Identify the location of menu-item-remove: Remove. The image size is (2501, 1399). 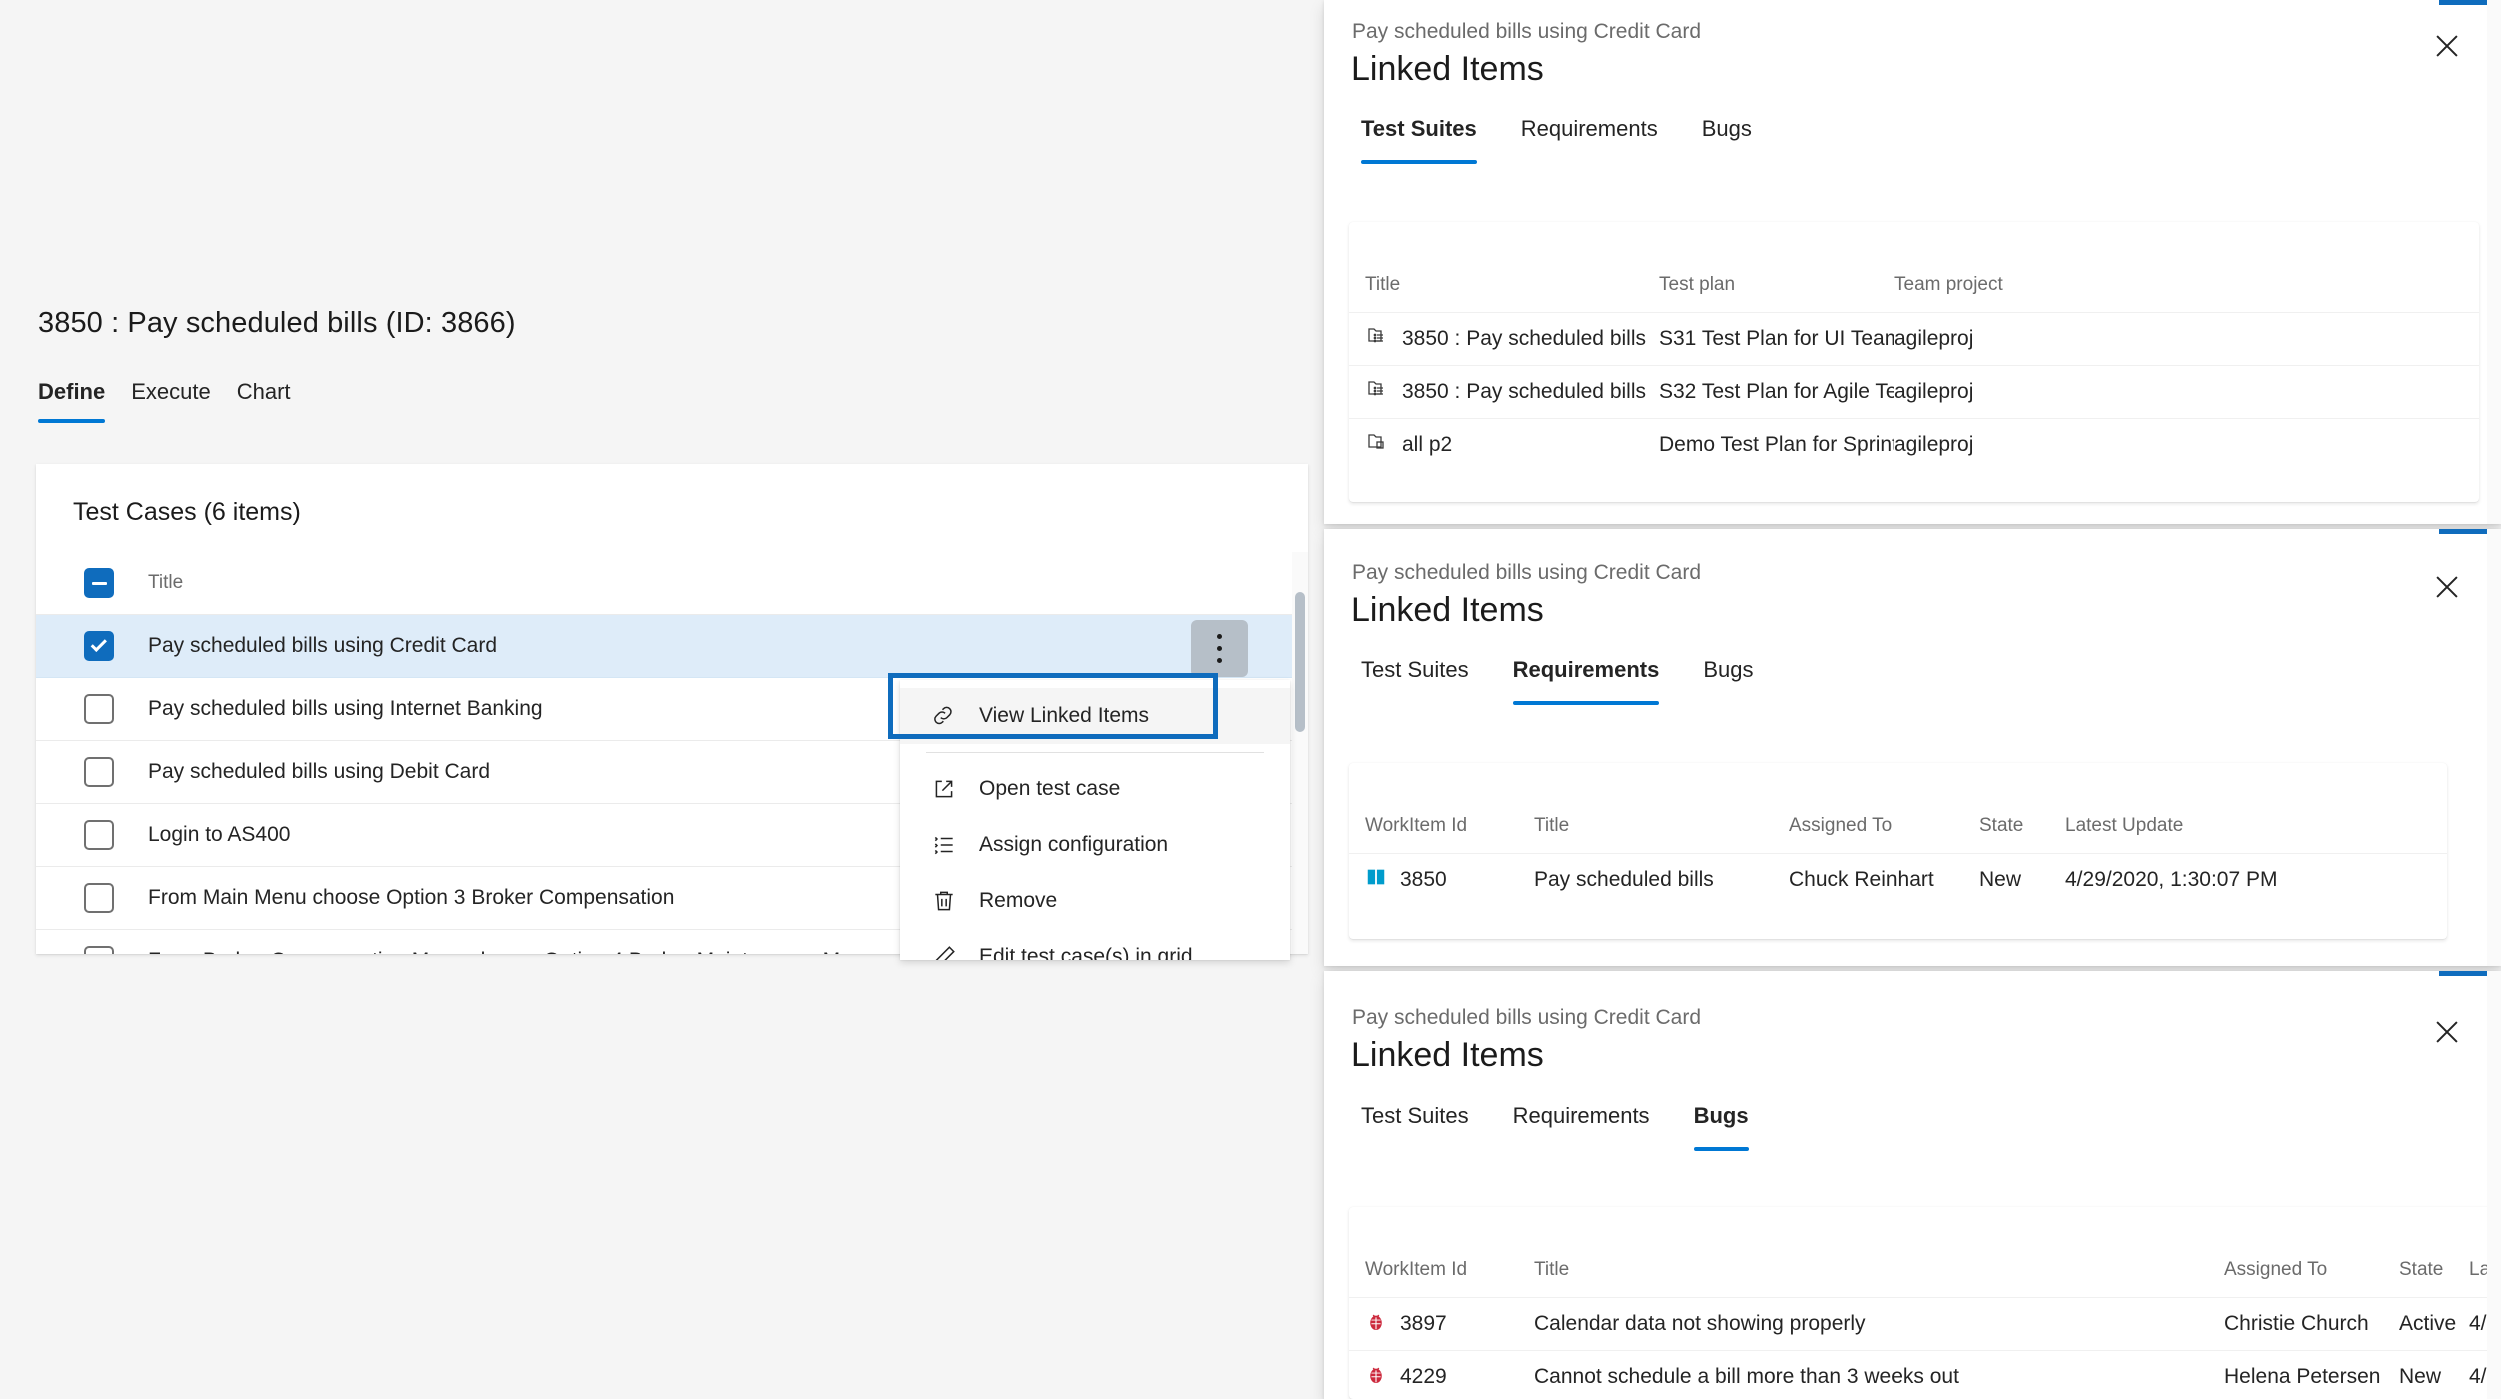
(1095, 901).